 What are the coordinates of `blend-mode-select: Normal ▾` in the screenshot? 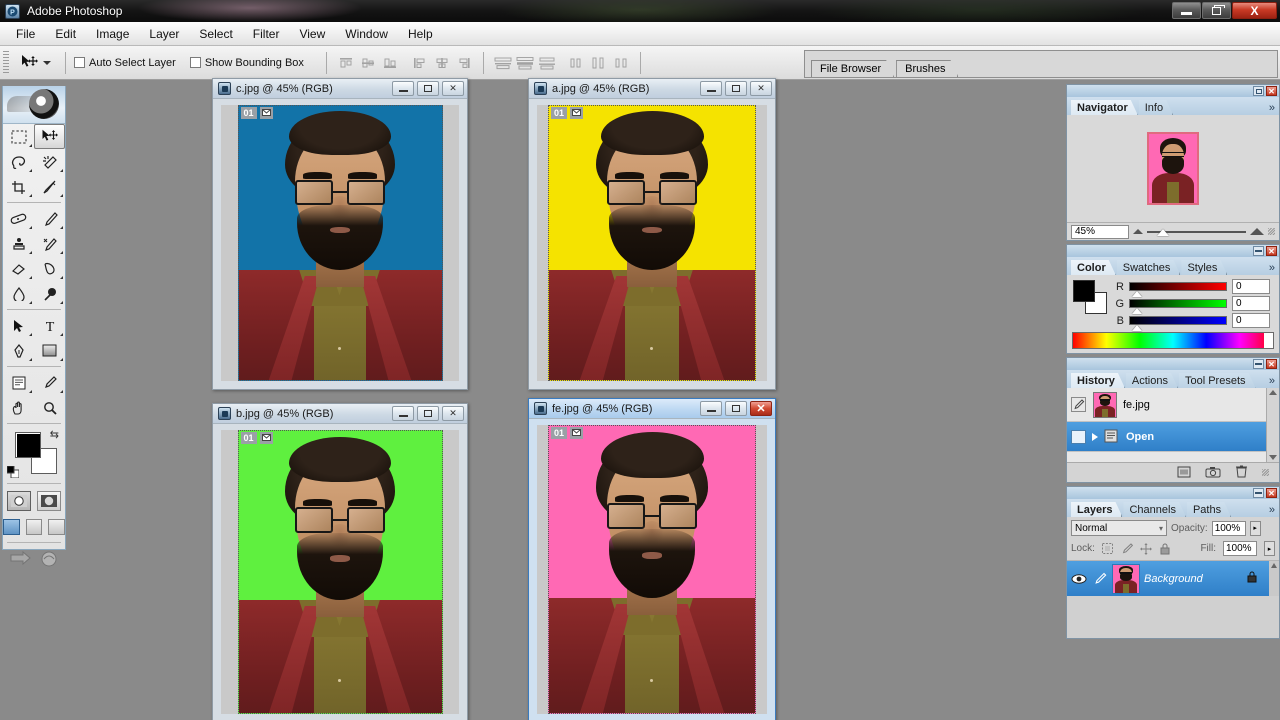 It's located at (1119, 528).